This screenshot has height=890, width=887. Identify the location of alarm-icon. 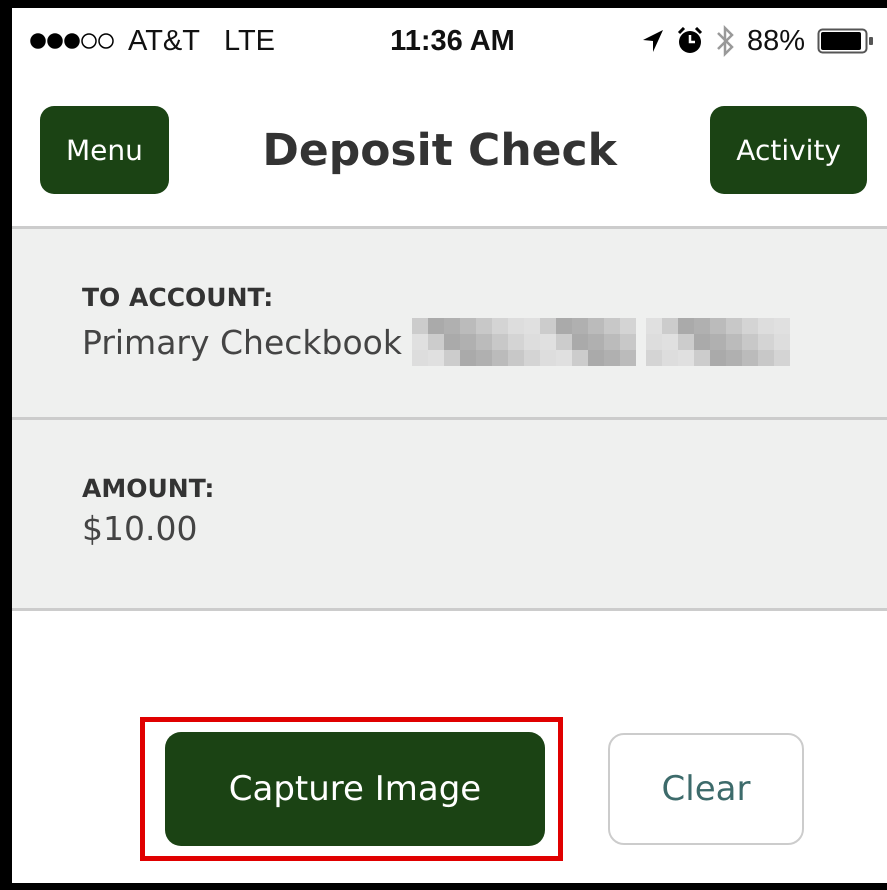
(689, 41).